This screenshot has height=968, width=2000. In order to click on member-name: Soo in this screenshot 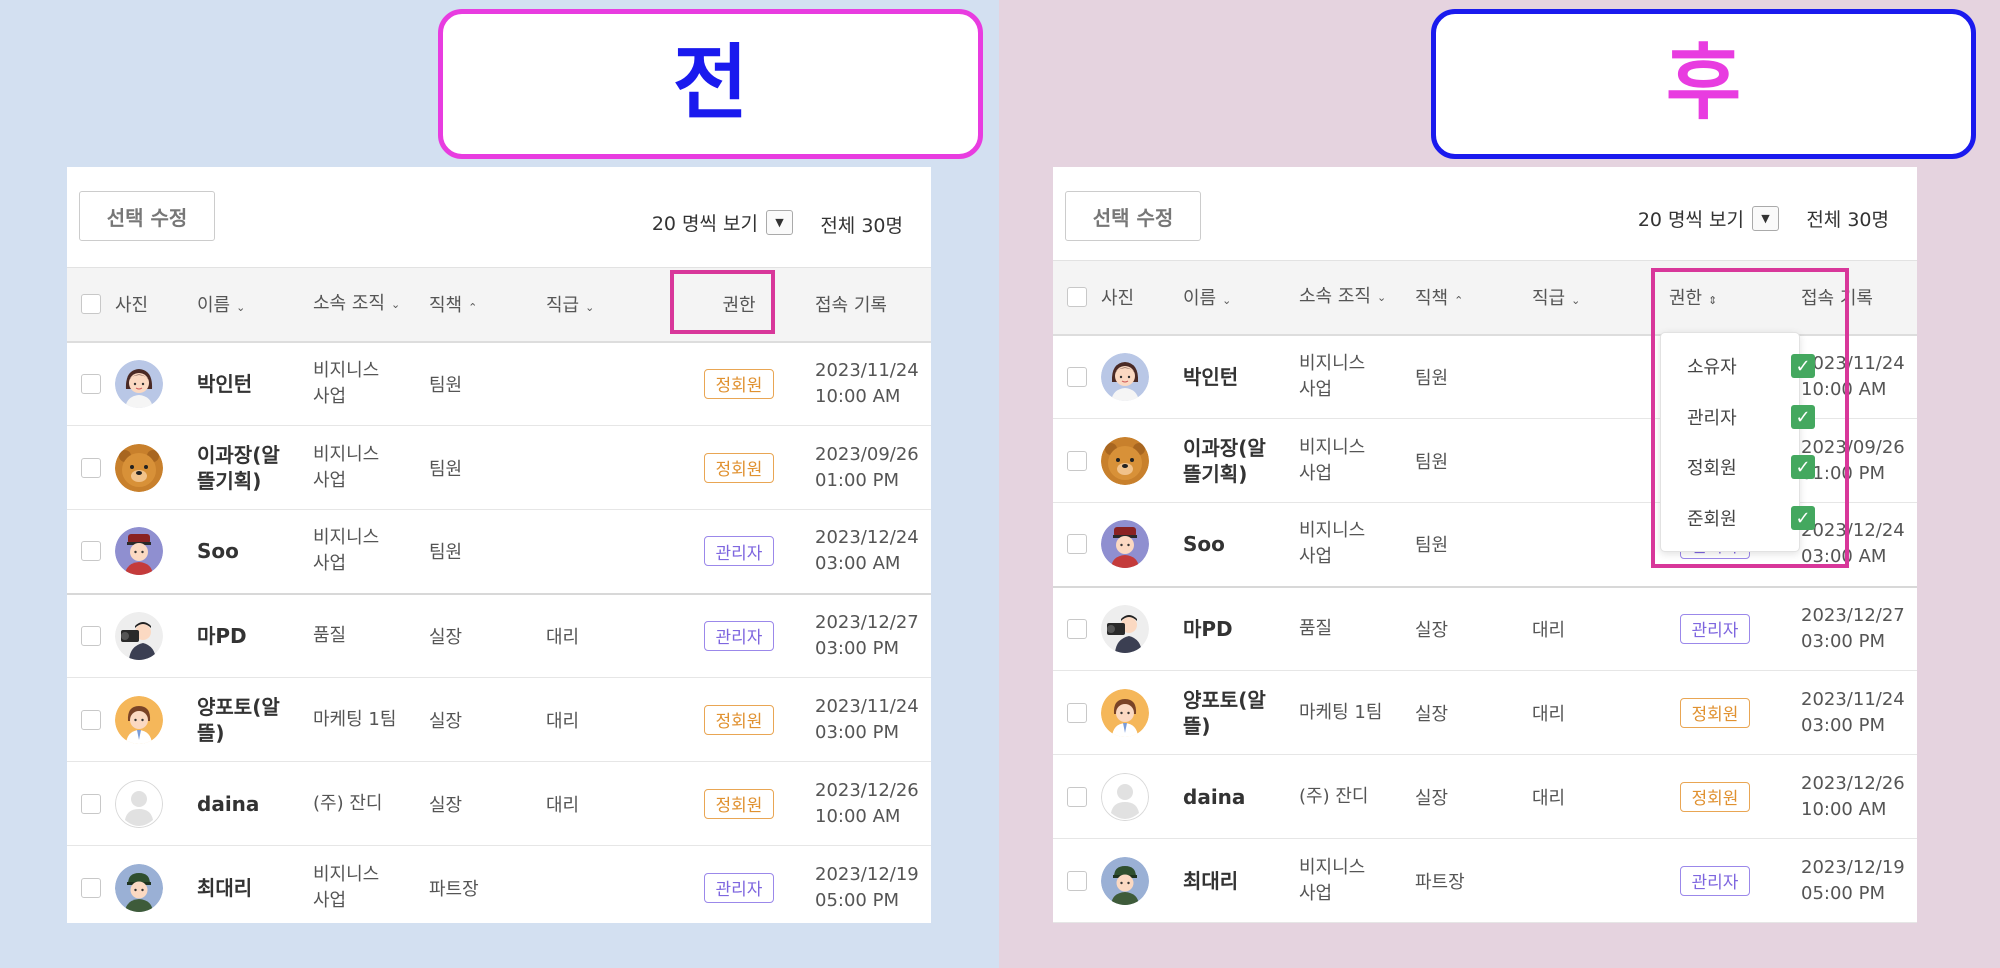, I will do `click(218, 551)`.